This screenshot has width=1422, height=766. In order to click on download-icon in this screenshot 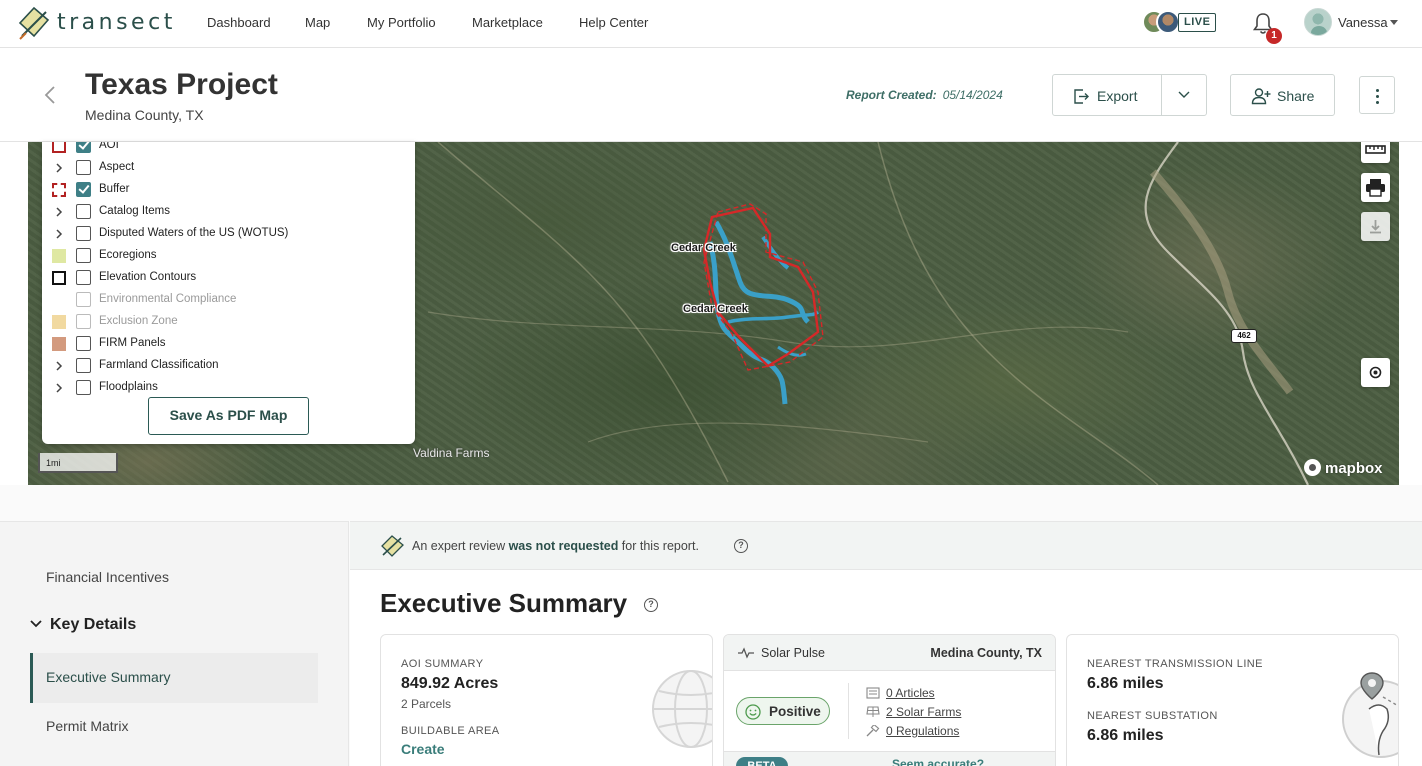, I will do `click(1375, 227)`.